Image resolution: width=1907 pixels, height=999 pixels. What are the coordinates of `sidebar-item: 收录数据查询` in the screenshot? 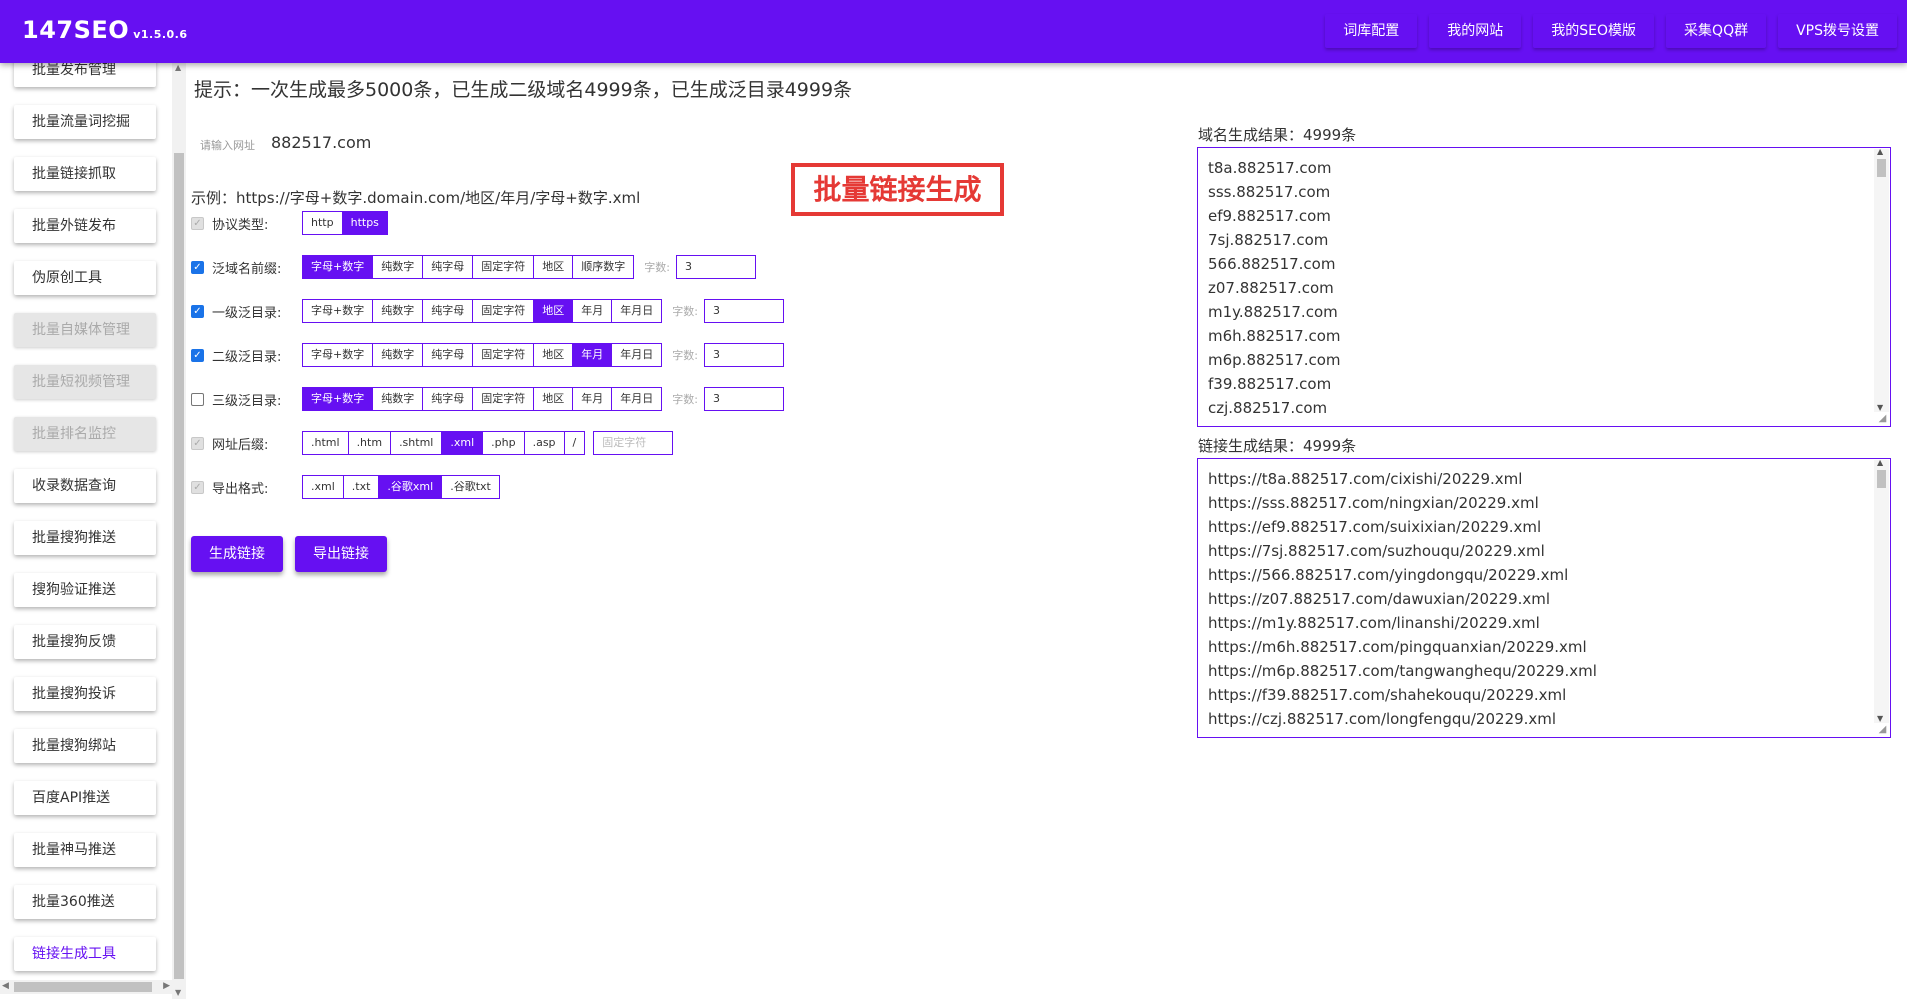 It's located at (85, 486).